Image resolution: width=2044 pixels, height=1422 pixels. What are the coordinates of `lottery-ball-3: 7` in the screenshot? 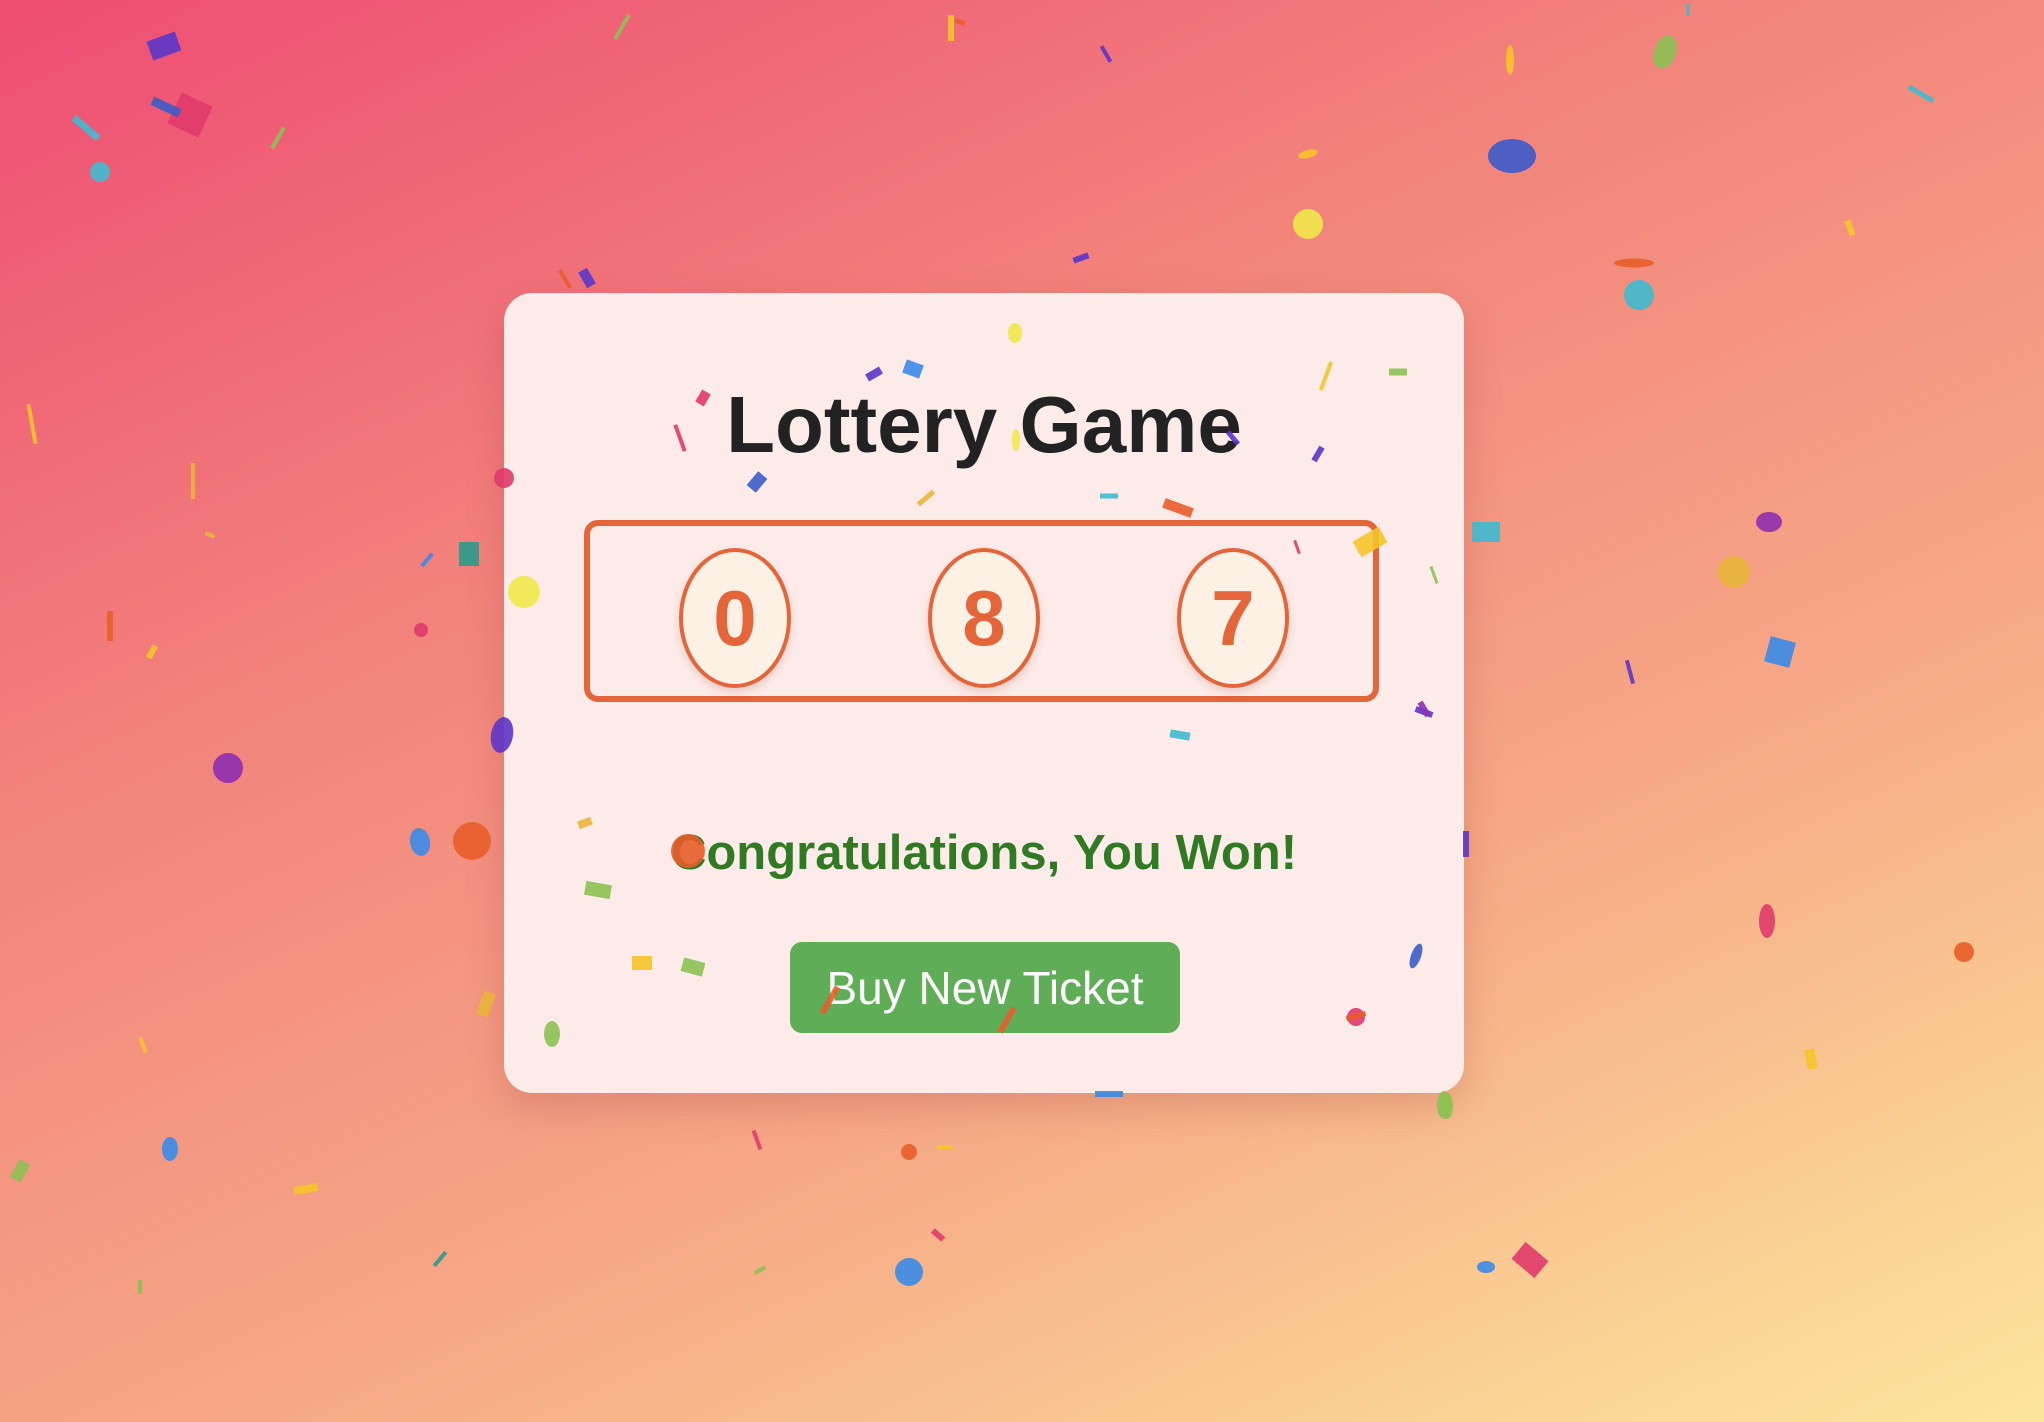 It's located at (1233, 618).